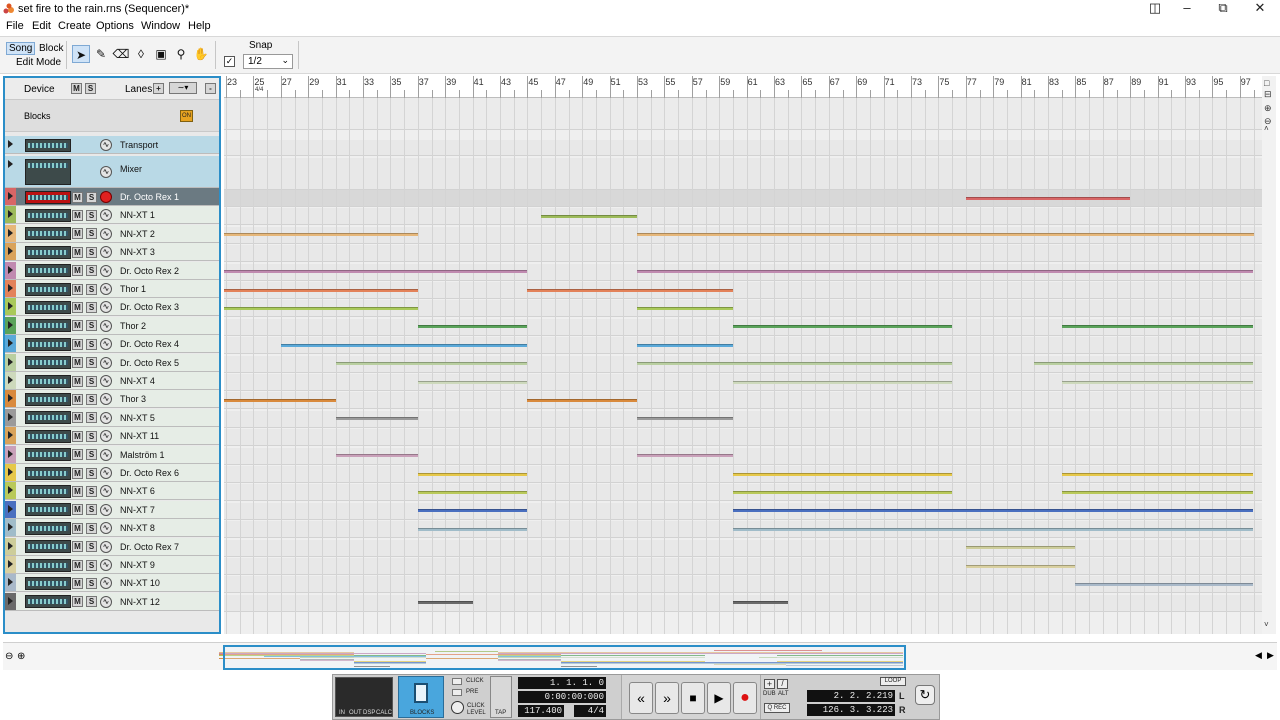 The height and width of the screenshot is (720, 1280). What do you see at coordinates (199, 26) in the screenshot?
I see `menu-help: Help` at bounding box center [199, 26].